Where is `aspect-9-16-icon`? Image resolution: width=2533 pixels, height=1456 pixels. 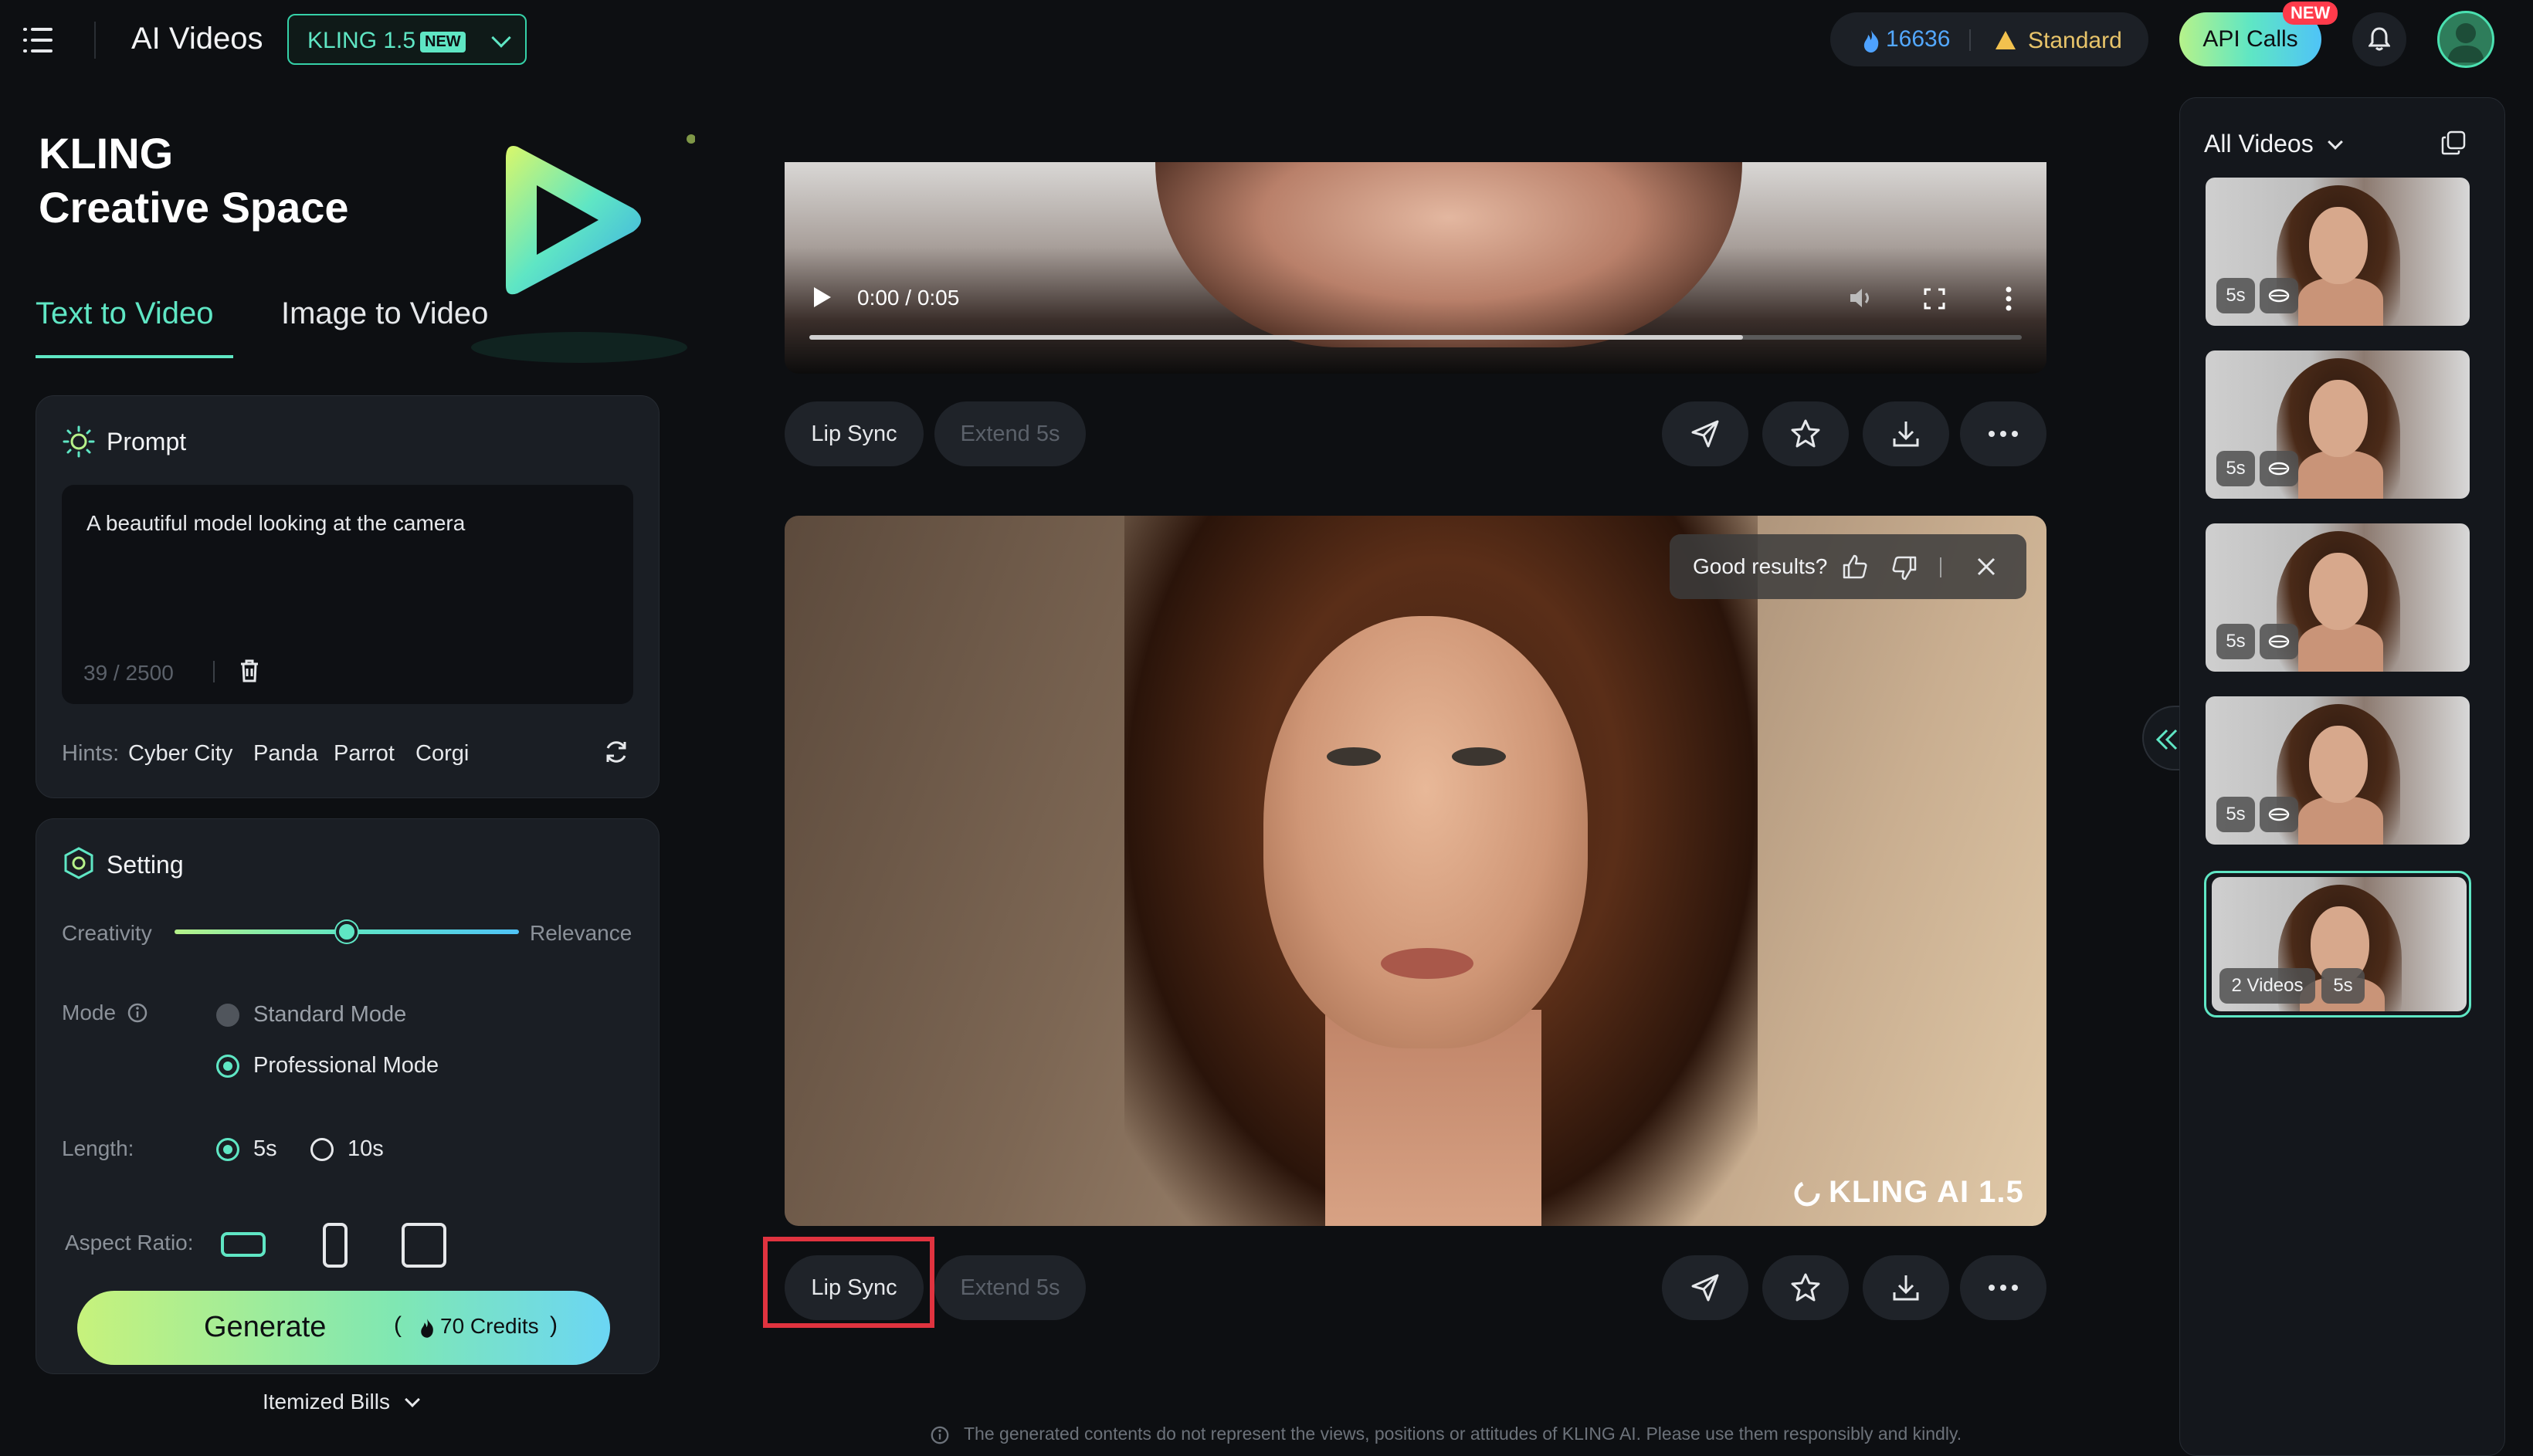 aspect-9-16-icon is located at coordinates (335, 1246).